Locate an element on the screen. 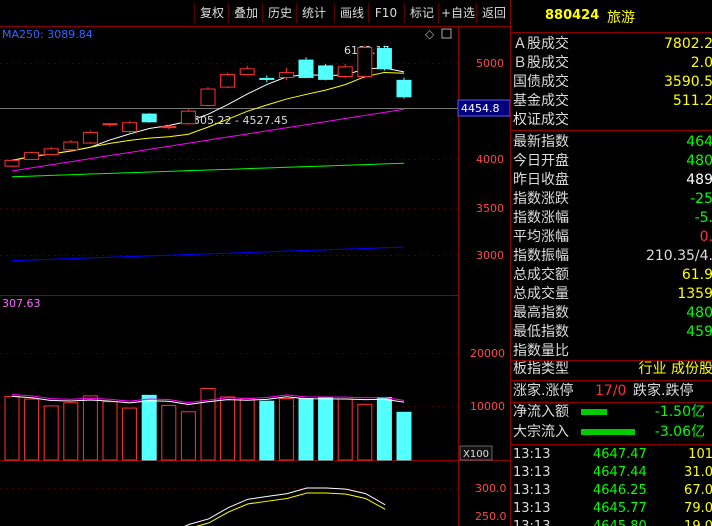 This screenshot has height=526, width=712. tick-volume: 31.0 is located at coordinates (698, 472).